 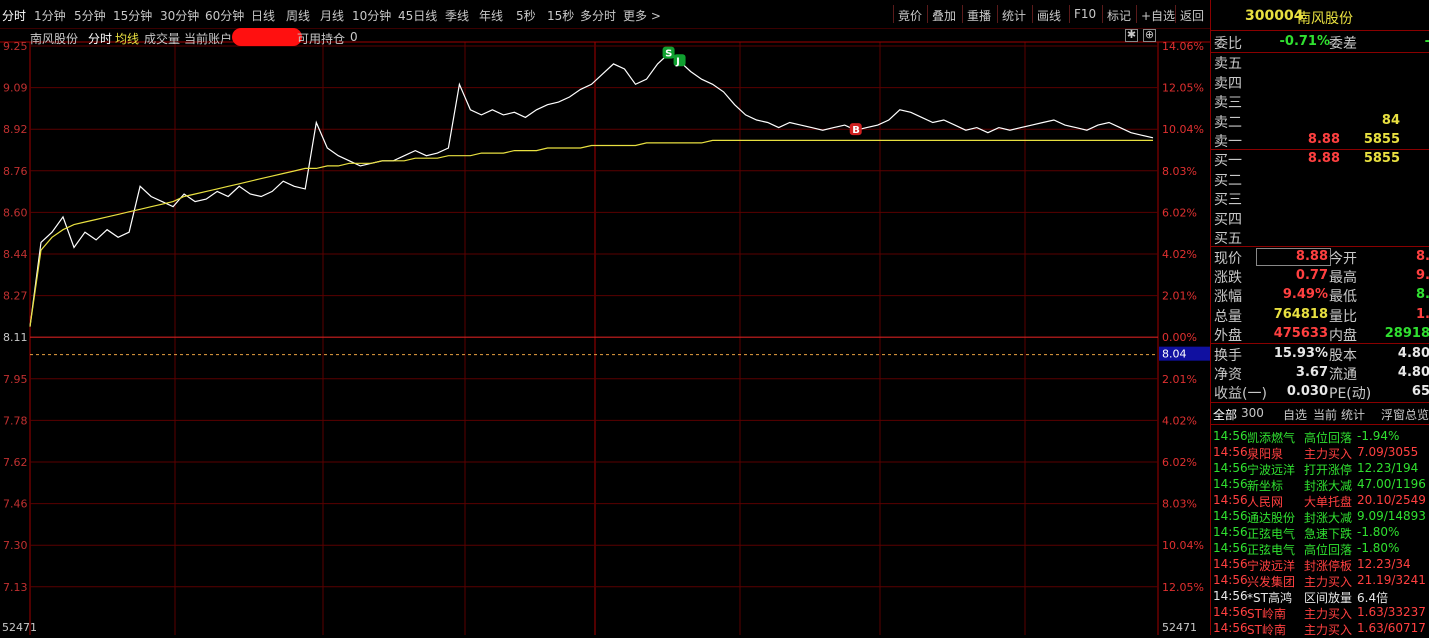 What do you see at coordinates (1320, 179) in the screenshot?
I see `buy-row-1: 买二` at bounding box center [1320, 179].